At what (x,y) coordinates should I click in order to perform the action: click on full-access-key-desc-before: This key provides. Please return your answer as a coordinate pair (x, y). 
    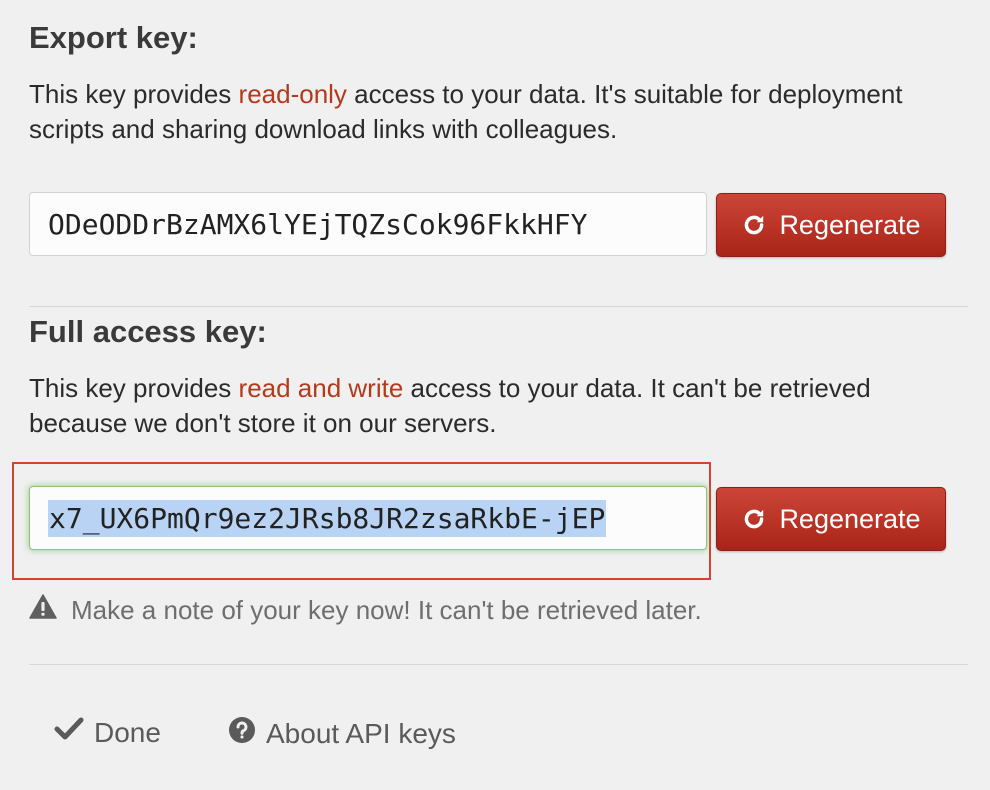
    Looking at the image, I should click on (134, 388).